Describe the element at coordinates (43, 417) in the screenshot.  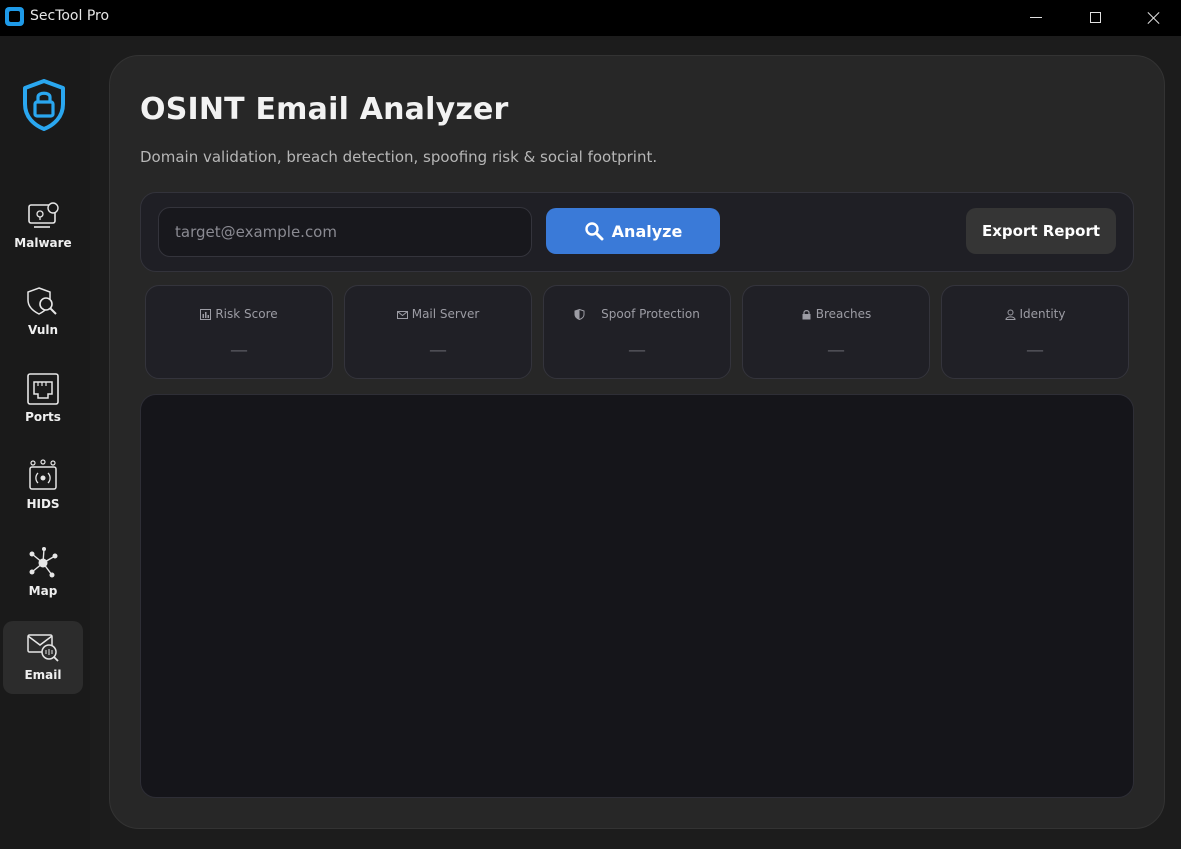
I see `sidebar-item-label: Ports` at that location.